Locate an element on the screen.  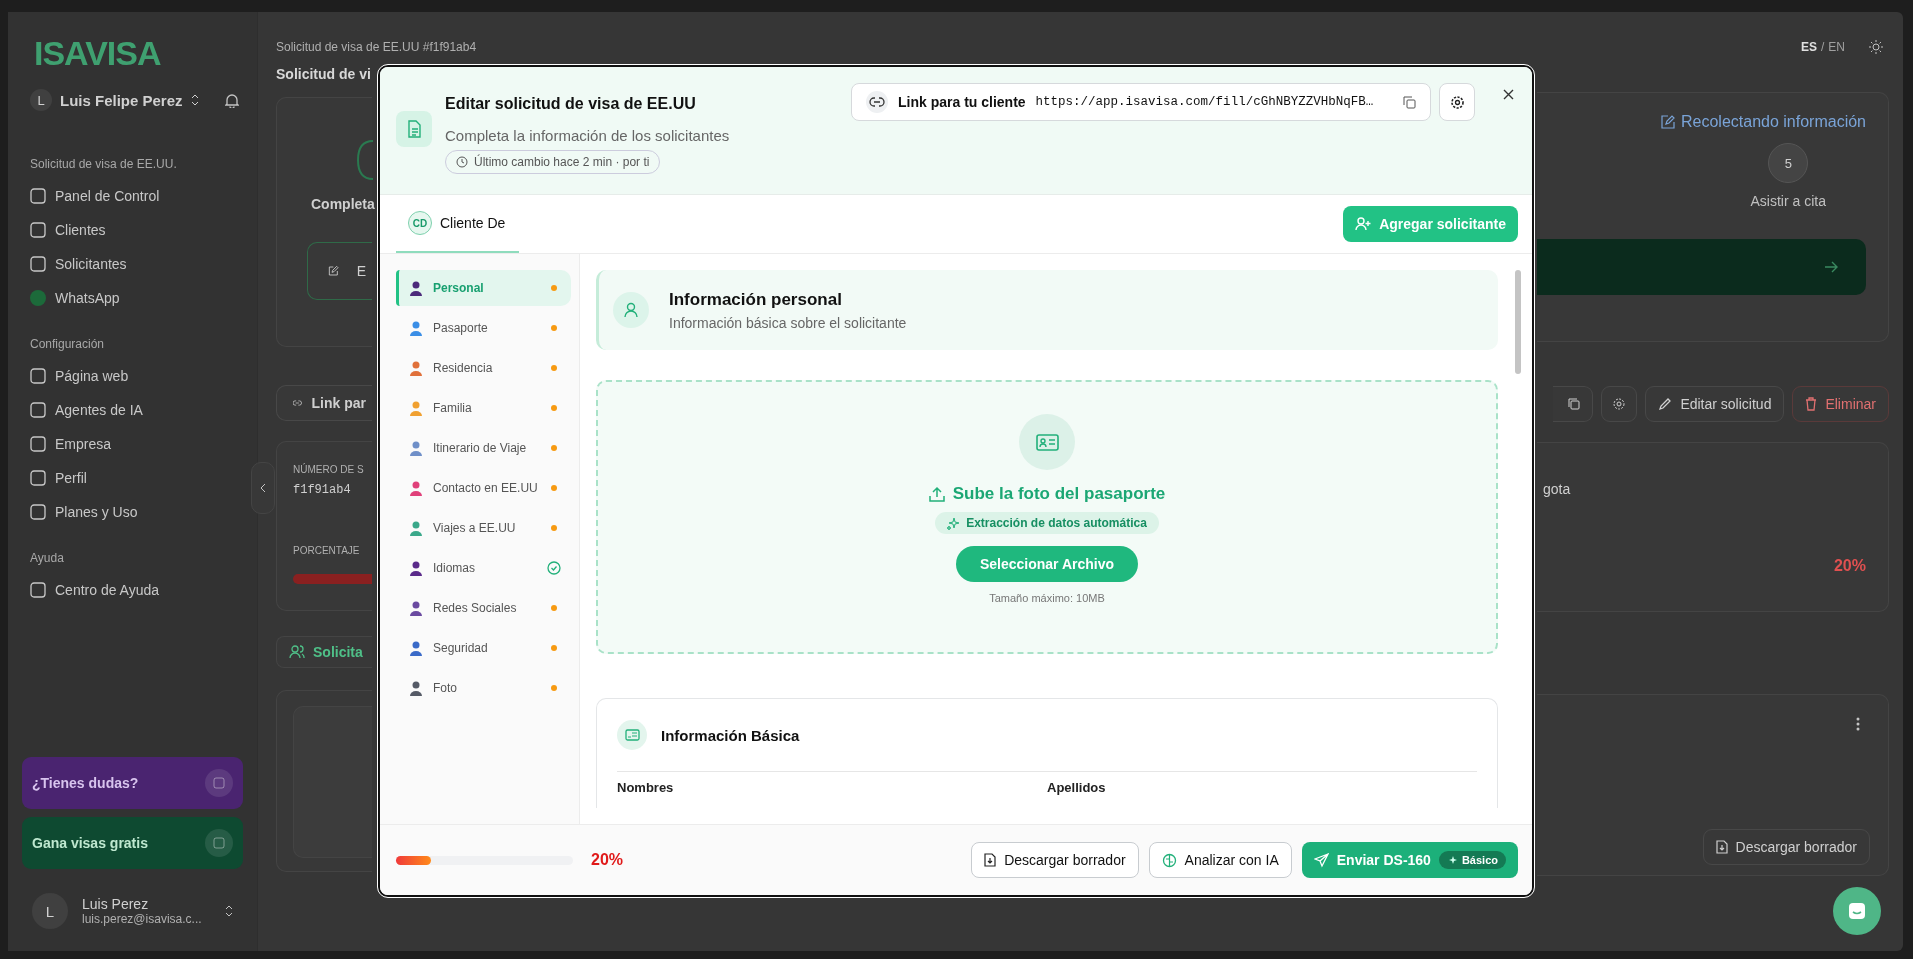
section-nav-item: Foto is located at coordinates (483, 688).